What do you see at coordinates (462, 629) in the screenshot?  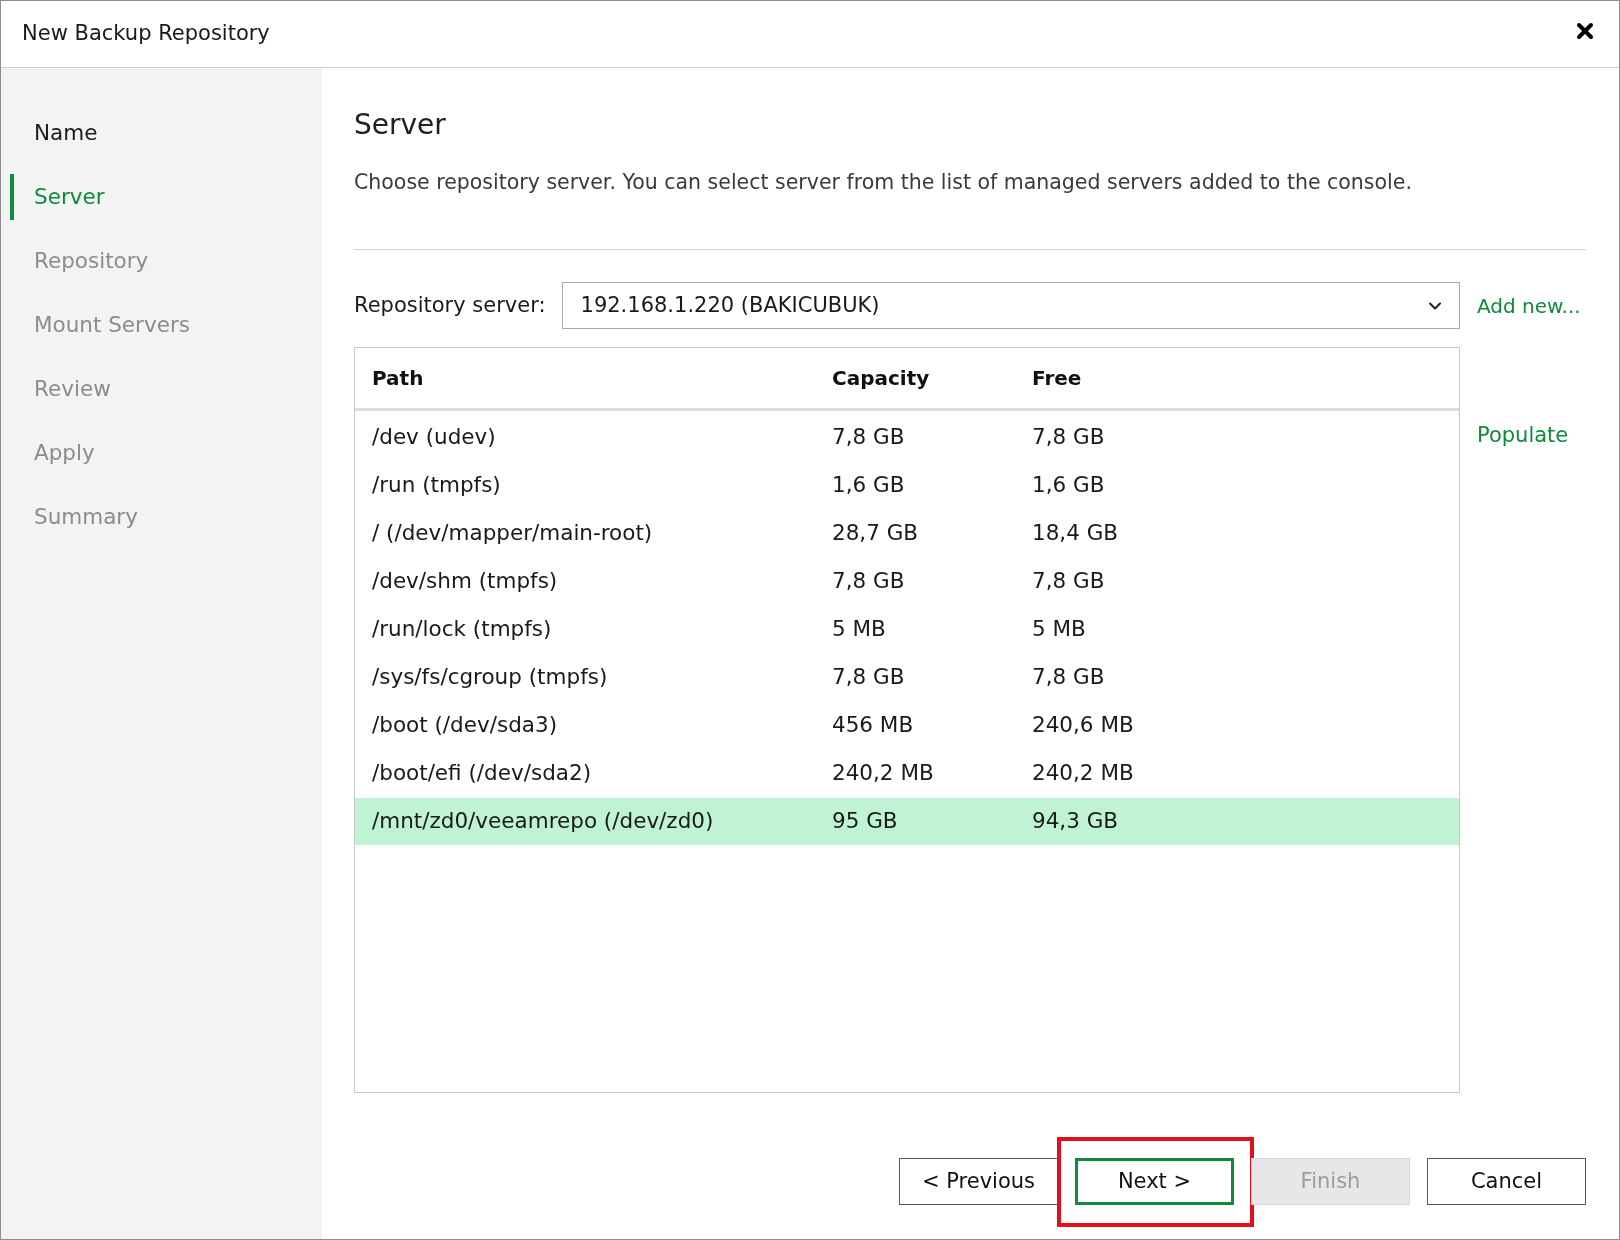 I see `table-cell: /run/lock (tmpfs)` at bounding box center [462, 629].